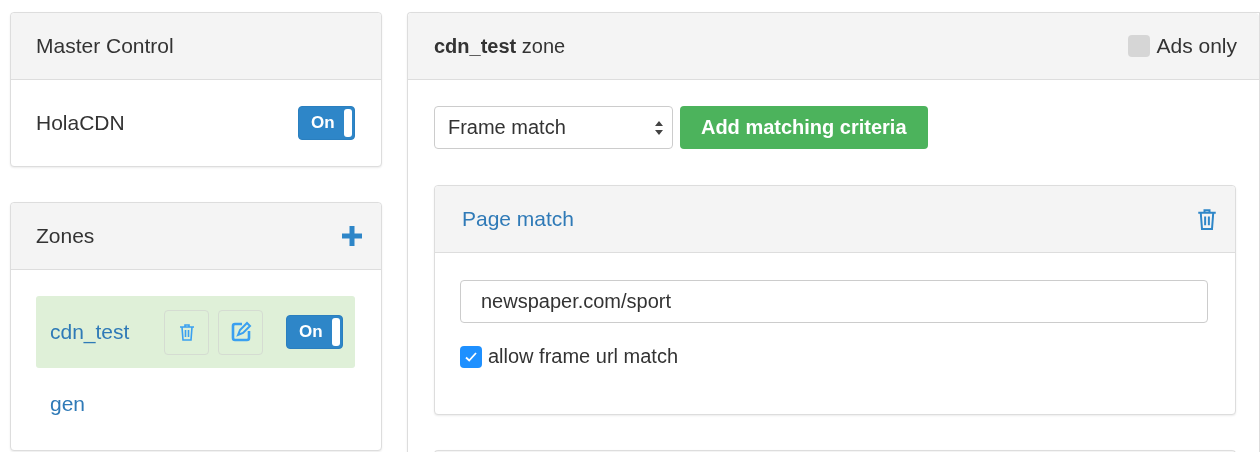 This screenshot has width=1260, height=452. Describe the element at coordinates (351, 236) in the screenshot. I see `add-icon` at that location.